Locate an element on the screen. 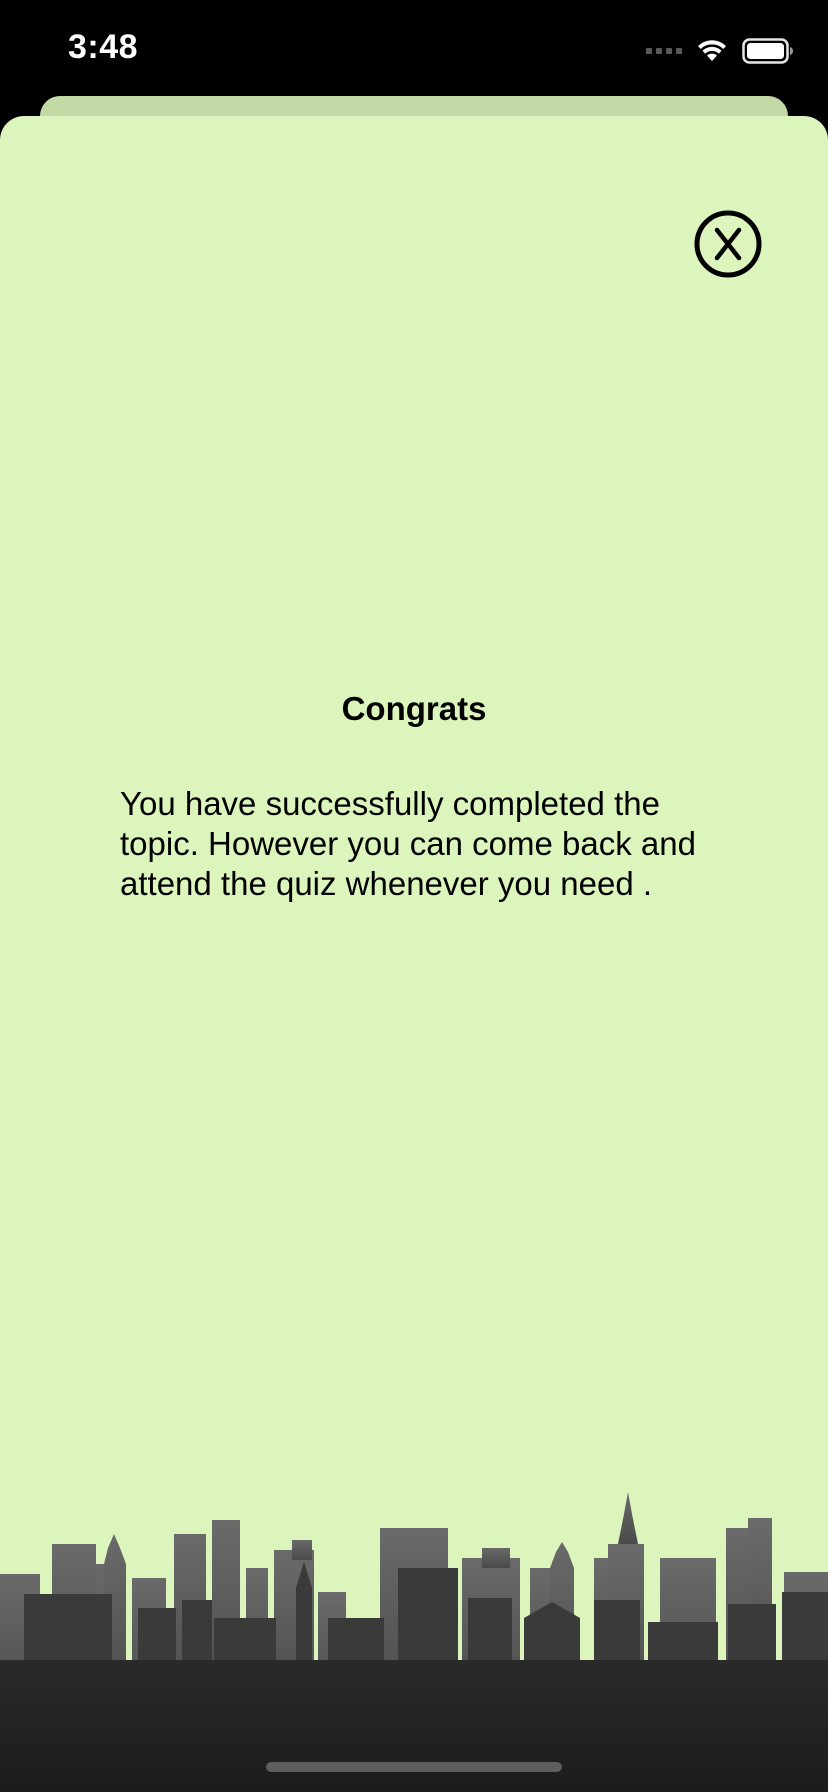  status-time: 3:48 is located at coordinates (103, 47).